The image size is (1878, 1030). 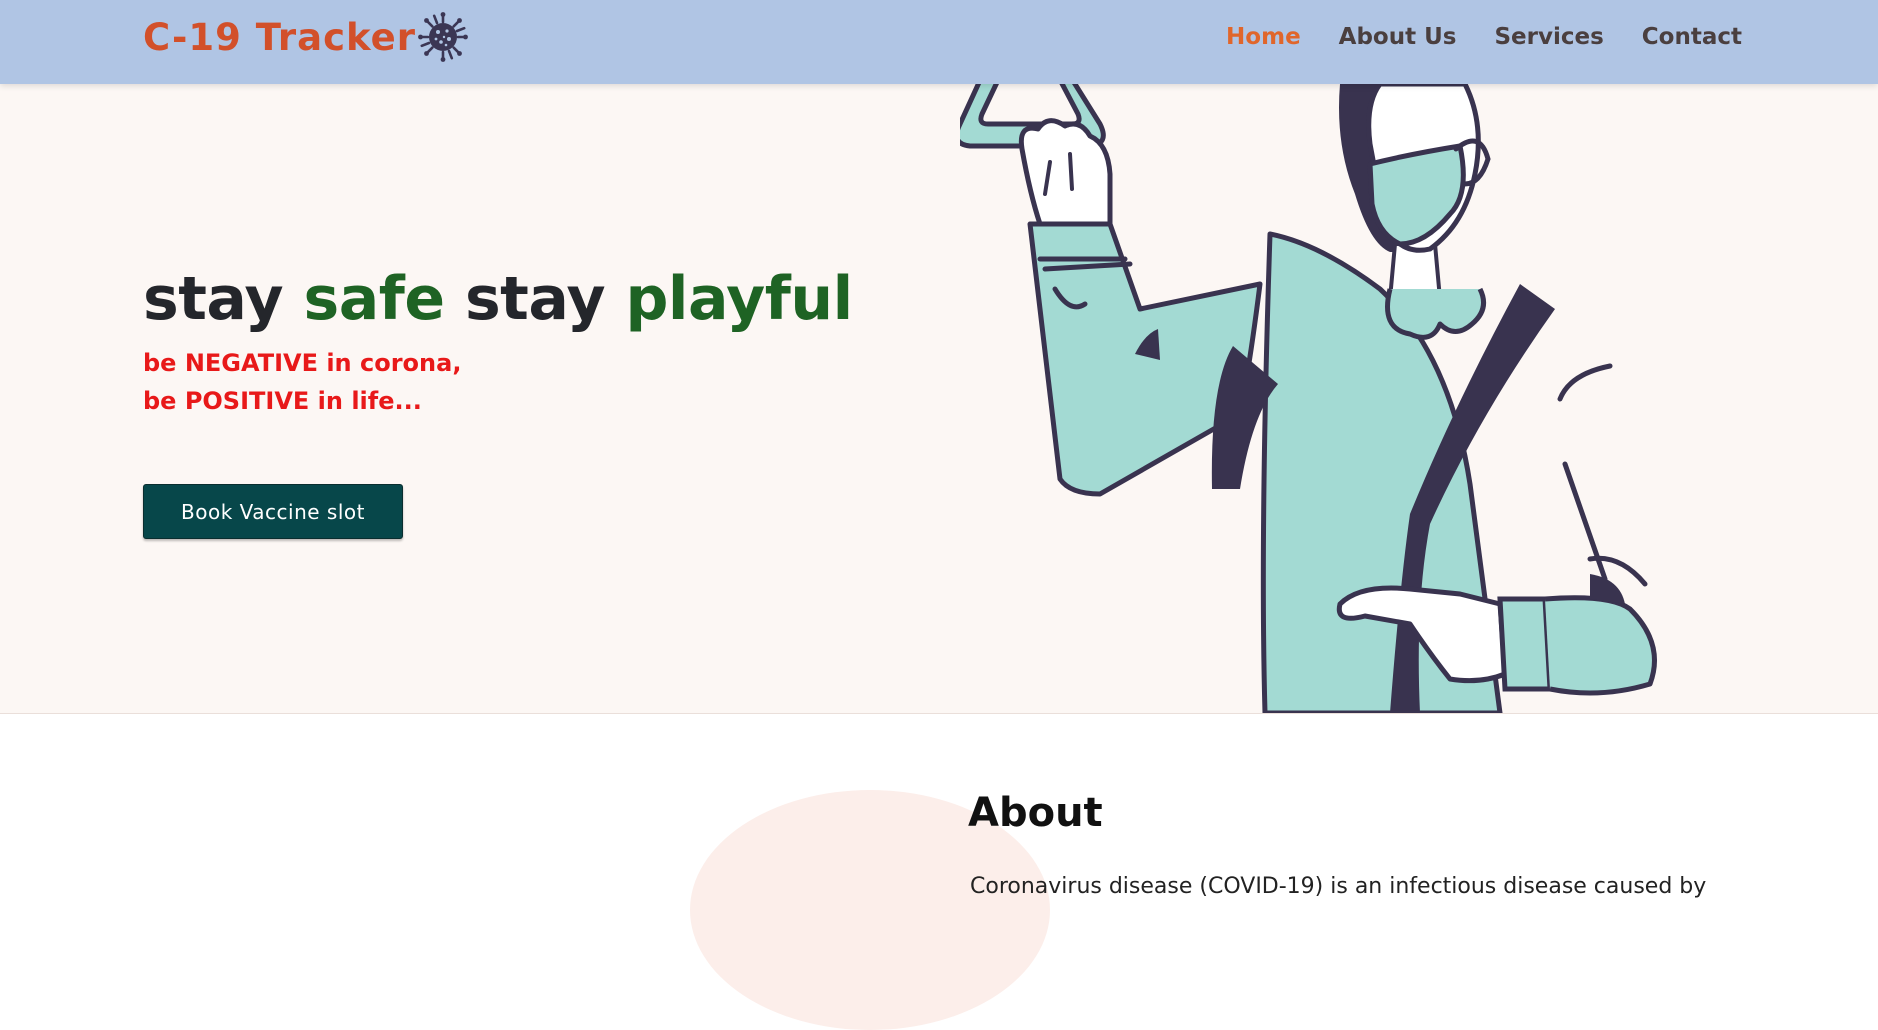 I want to click on book-vaccine-button: Book Vaccine slot, so click(x=273, y=511).